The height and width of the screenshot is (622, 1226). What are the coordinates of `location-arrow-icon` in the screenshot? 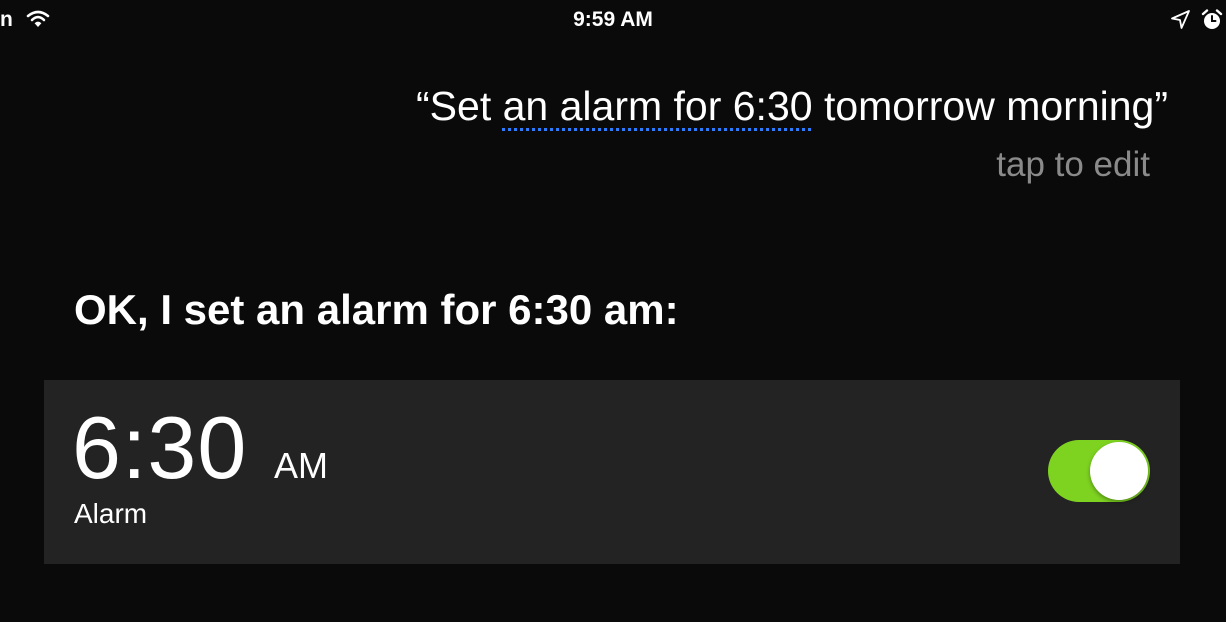 It's located at (1180, 19).